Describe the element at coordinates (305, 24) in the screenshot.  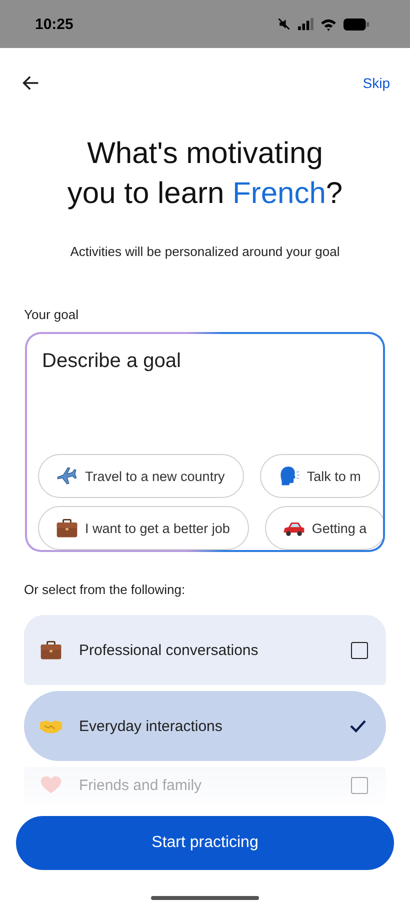
I see `signal-icon` at that location.